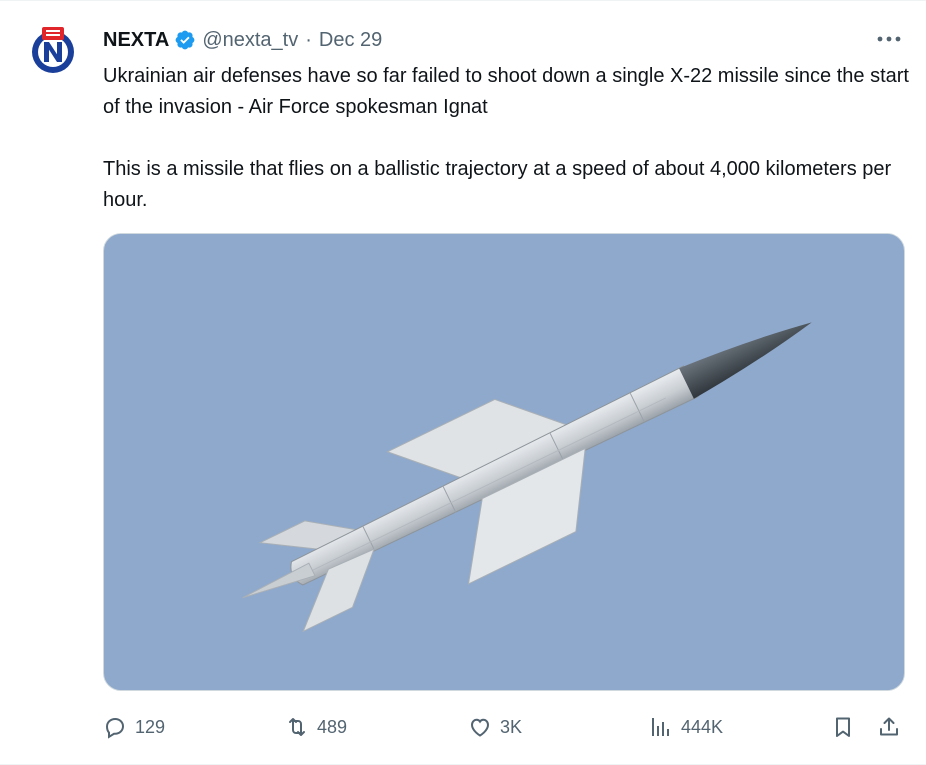 The width and height of the screenshot is (926, 765). Describe the element at coordinates (297, 727) in the screenshot. I see `repost-icon` at that location.